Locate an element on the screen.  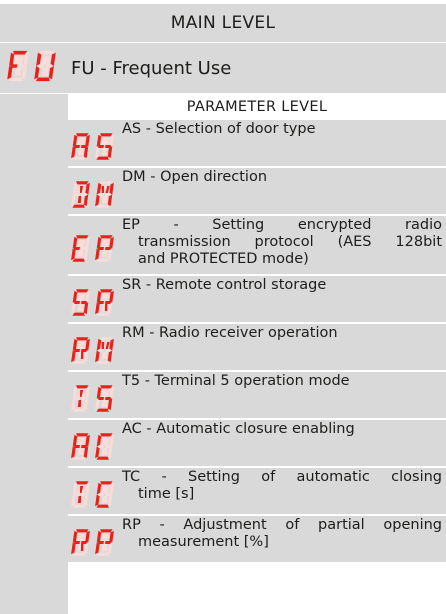
parameter-row-dm: DM - Open direction is located at coordinates (257, 192).